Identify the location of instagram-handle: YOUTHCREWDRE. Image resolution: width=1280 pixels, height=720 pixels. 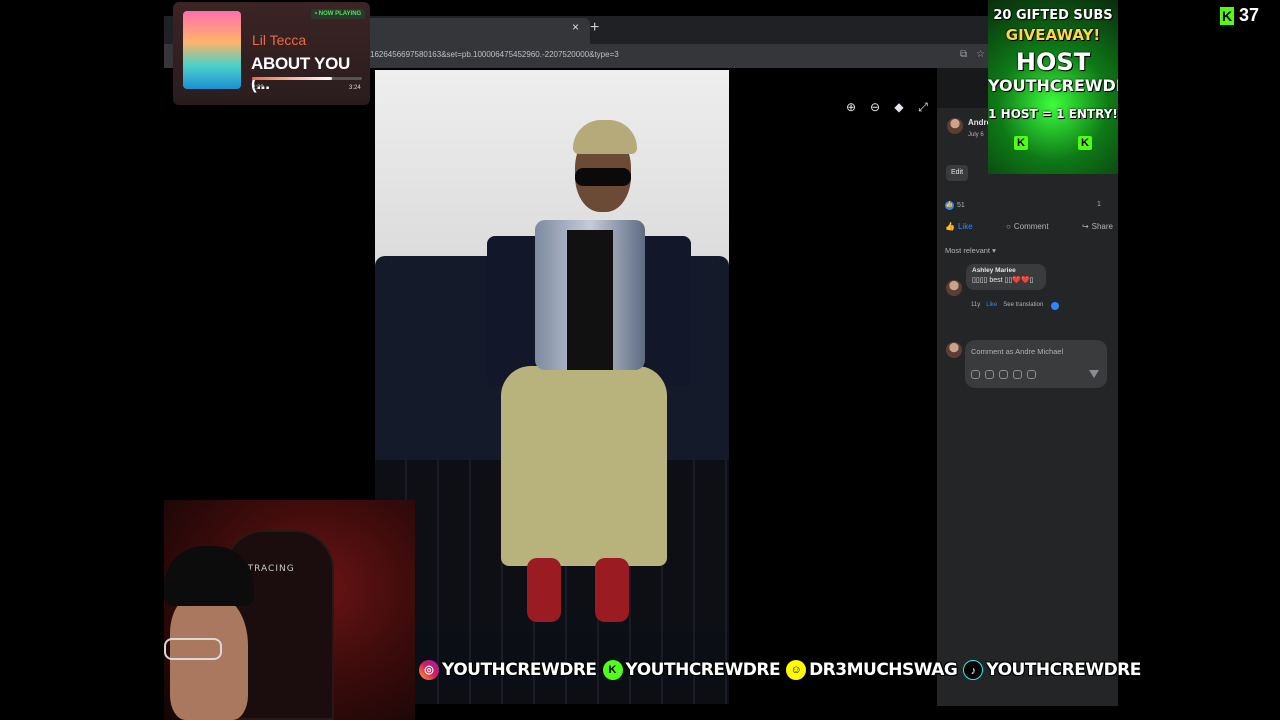
(519, 670).